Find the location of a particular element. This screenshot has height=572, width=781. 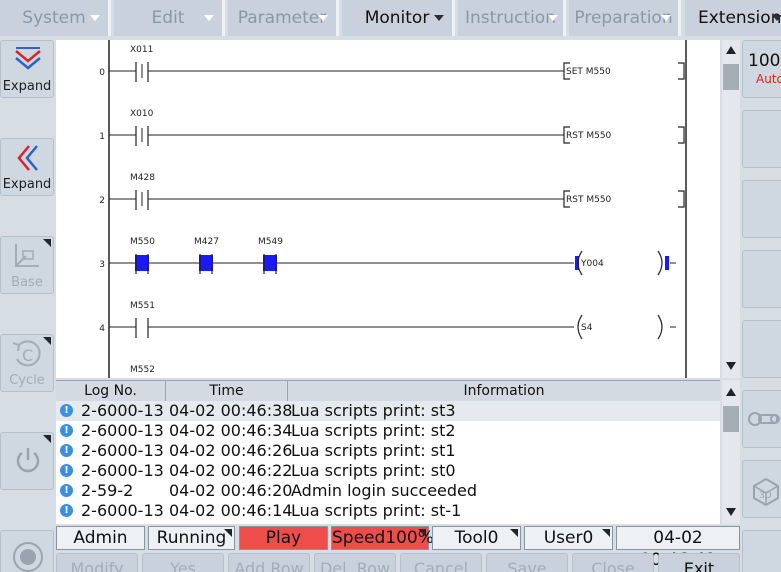

cycle-button: C Cycle is located at coordinates (27, 363).